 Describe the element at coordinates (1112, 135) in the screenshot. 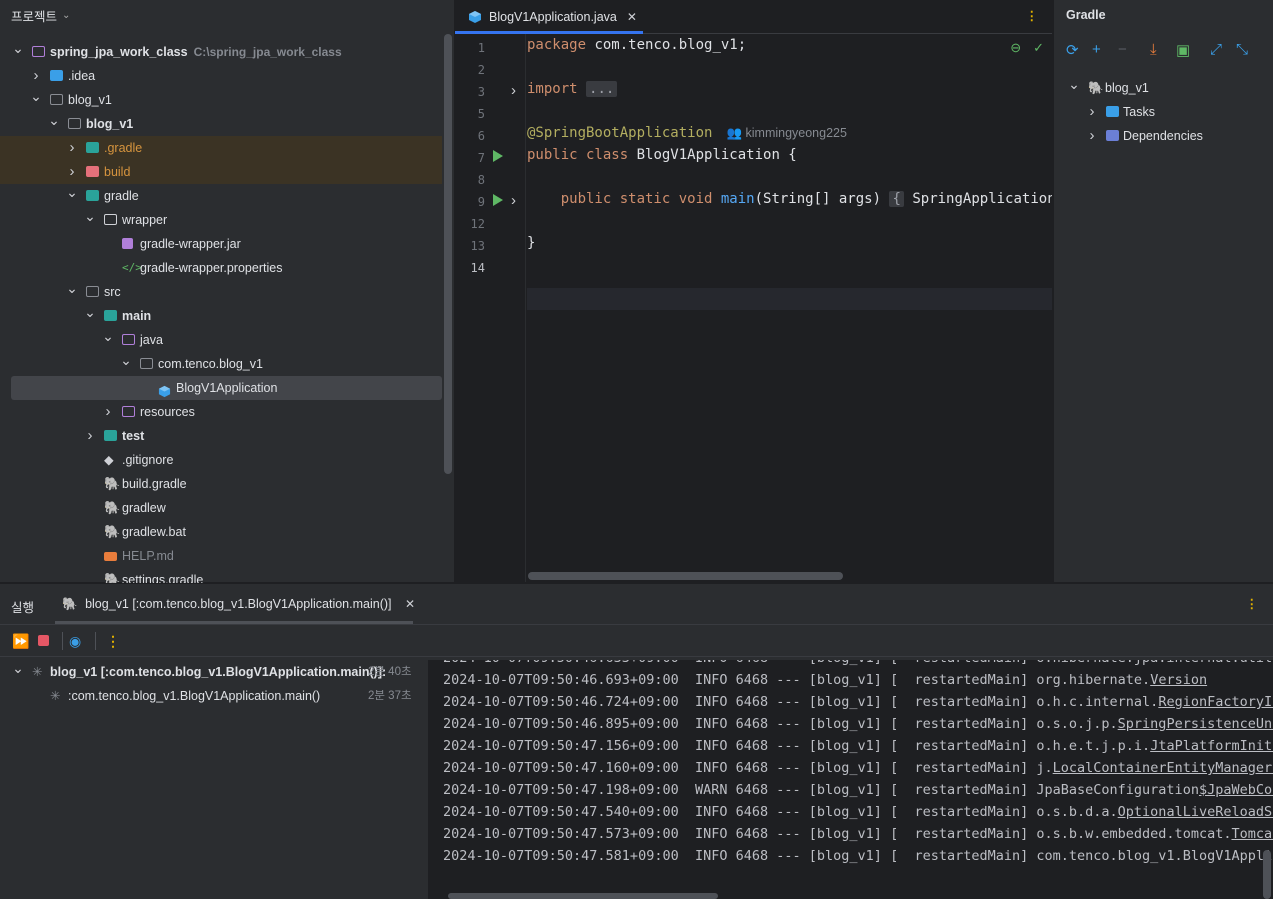

I see `dependencies-folder-icon` at that location.